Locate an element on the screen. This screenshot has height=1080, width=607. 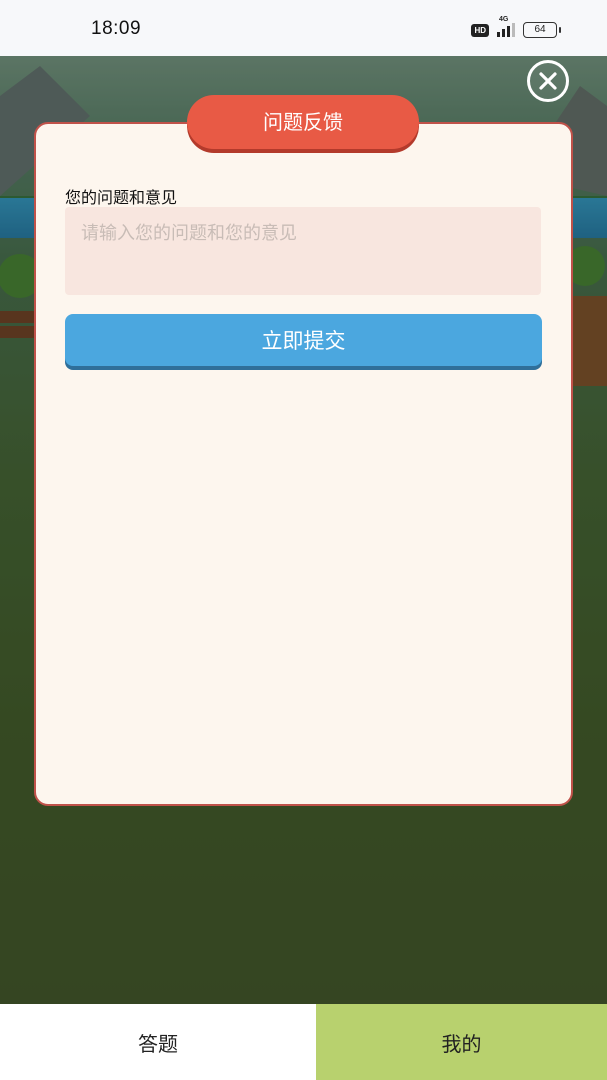
submit-button: 立即提交 is located at coordinates (303, 340).